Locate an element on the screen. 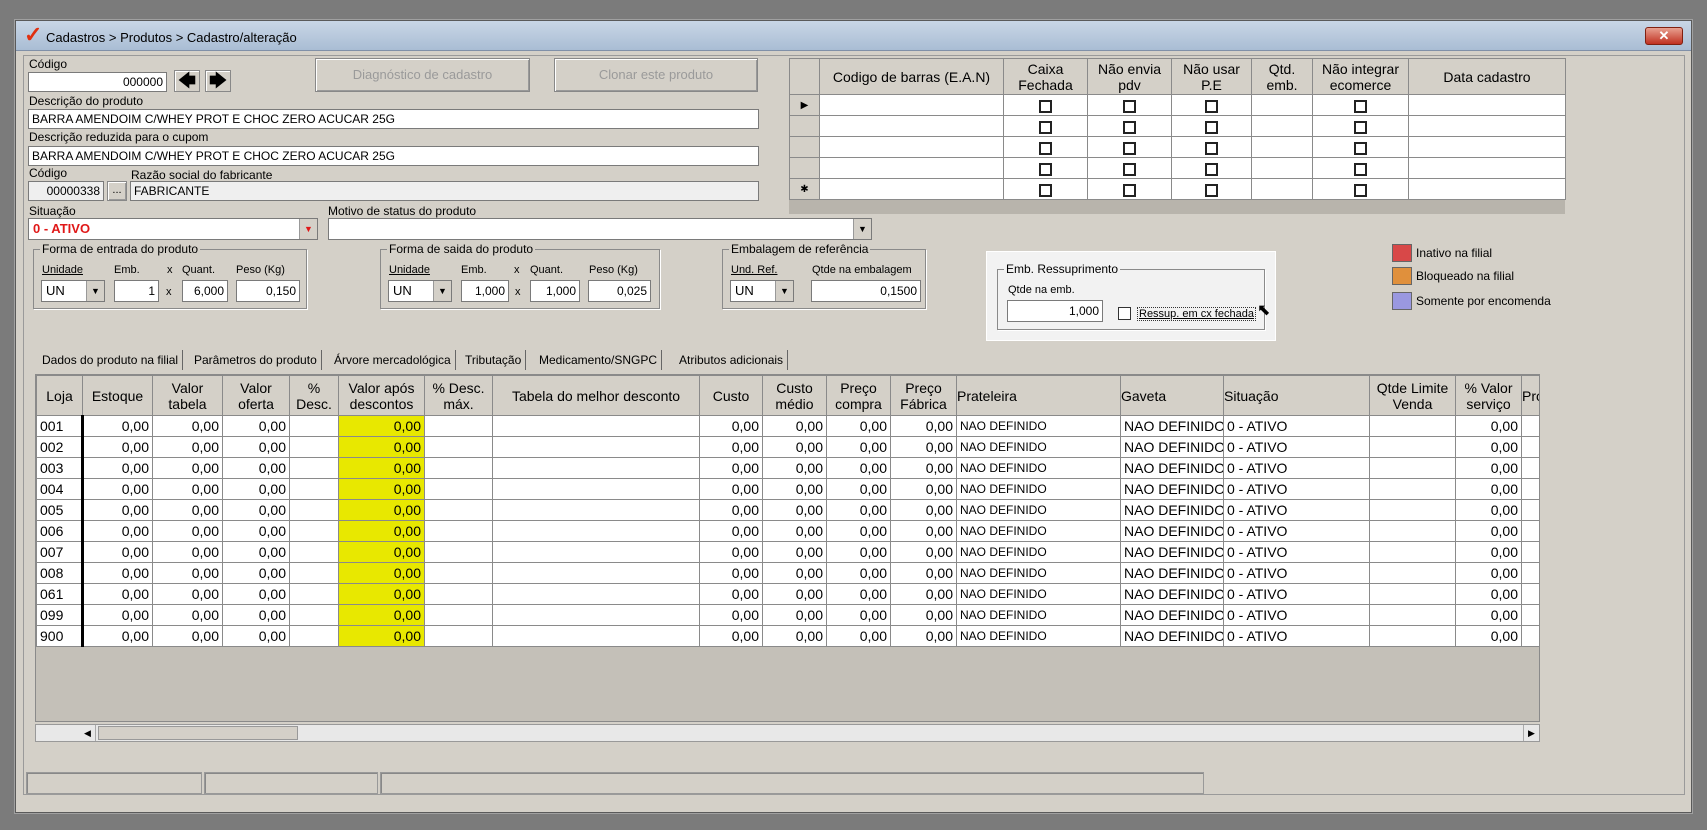 The width and height of the screenshot is (1707, 830). entrada-emb-input: 1 is located at coordinates (136, 291).